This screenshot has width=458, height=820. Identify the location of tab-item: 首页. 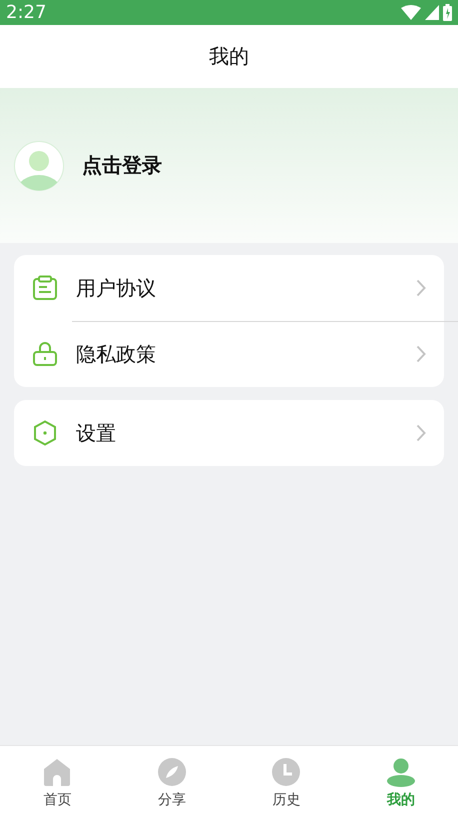
(57, 783).